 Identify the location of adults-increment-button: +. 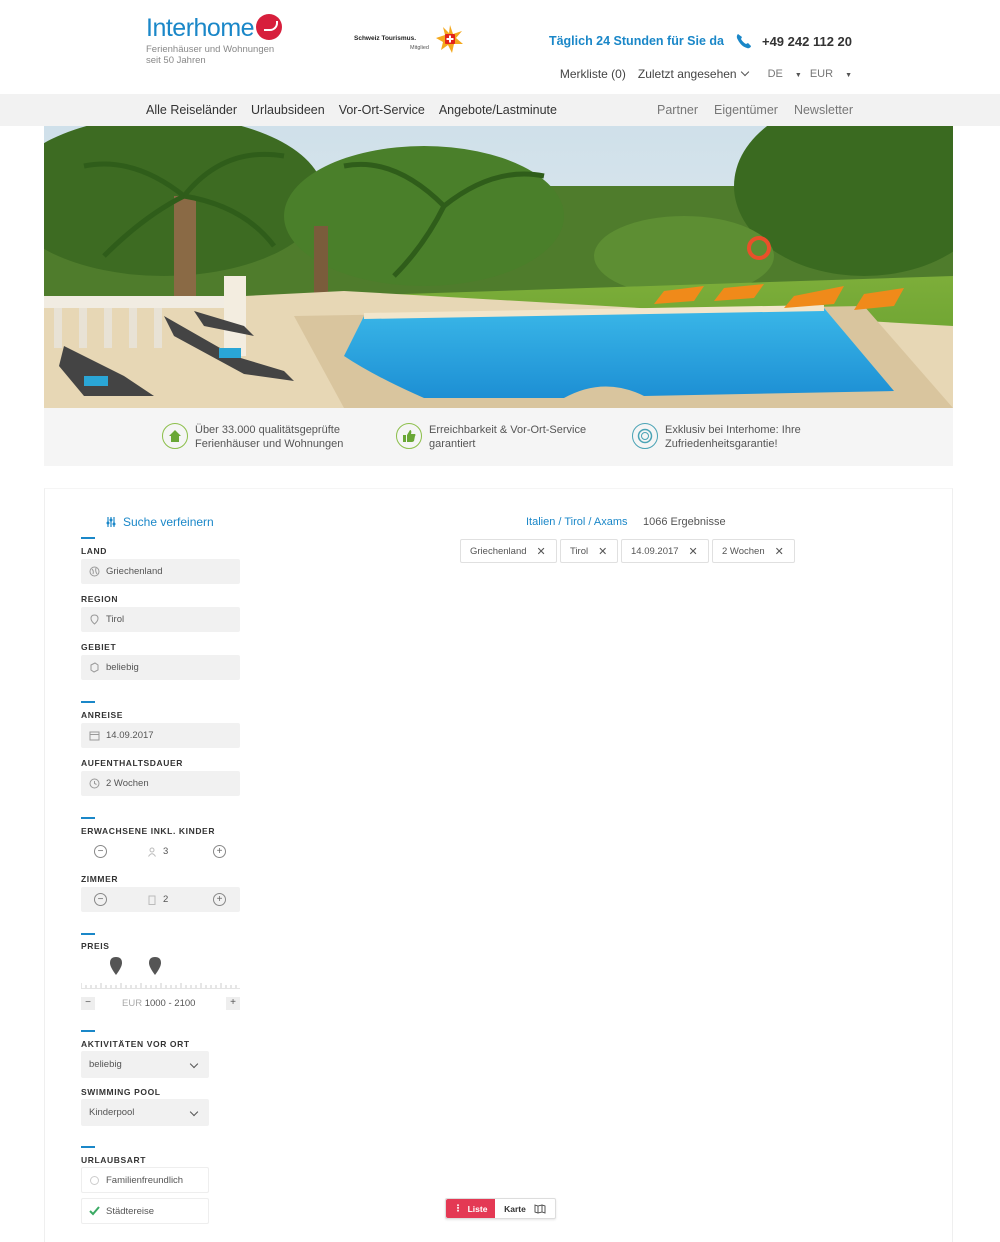
(219, 851).